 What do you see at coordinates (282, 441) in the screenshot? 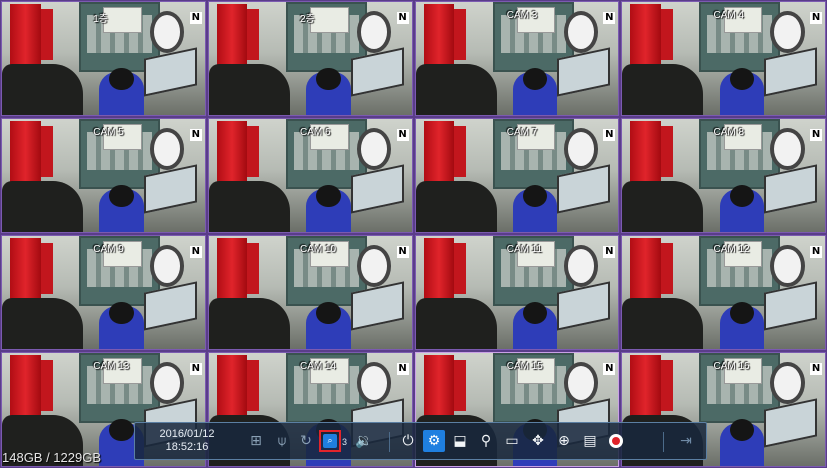
I see `usb-icon: ⍦` at bounding box center [282, 441].